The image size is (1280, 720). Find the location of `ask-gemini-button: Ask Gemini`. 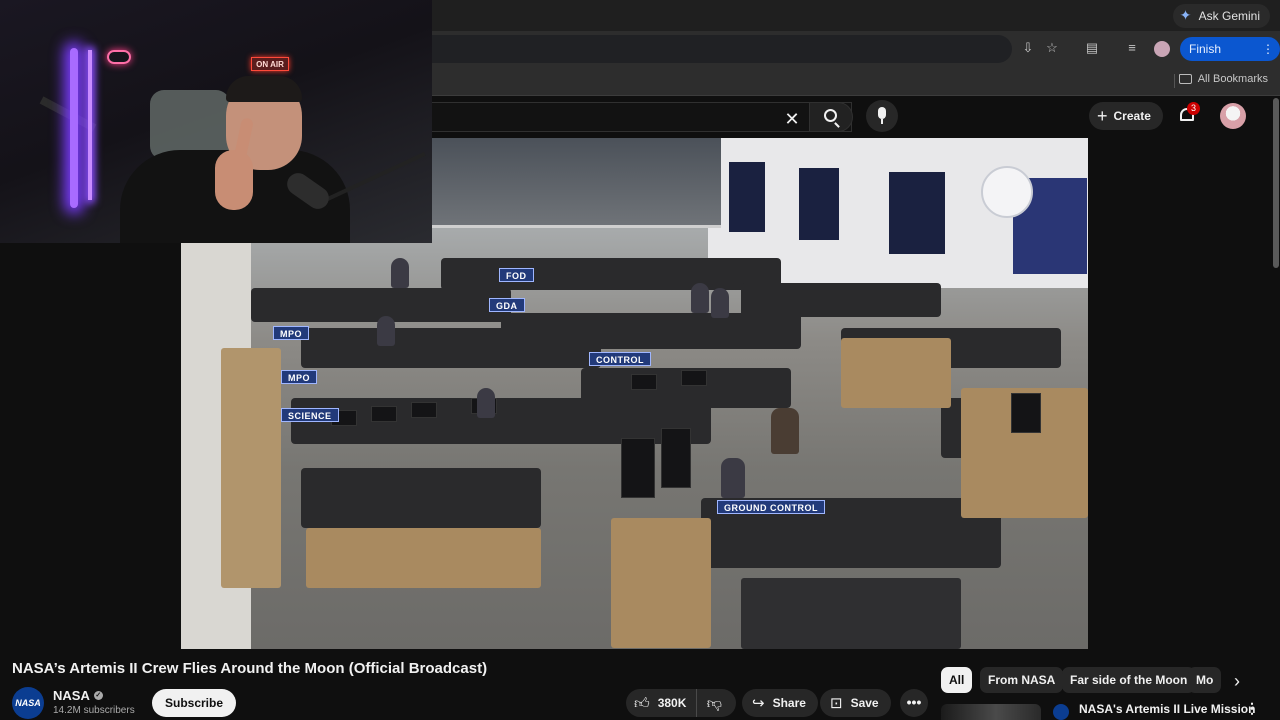

ask-gemini-button: Ask Gemini is located at coordinates (1221, 16).